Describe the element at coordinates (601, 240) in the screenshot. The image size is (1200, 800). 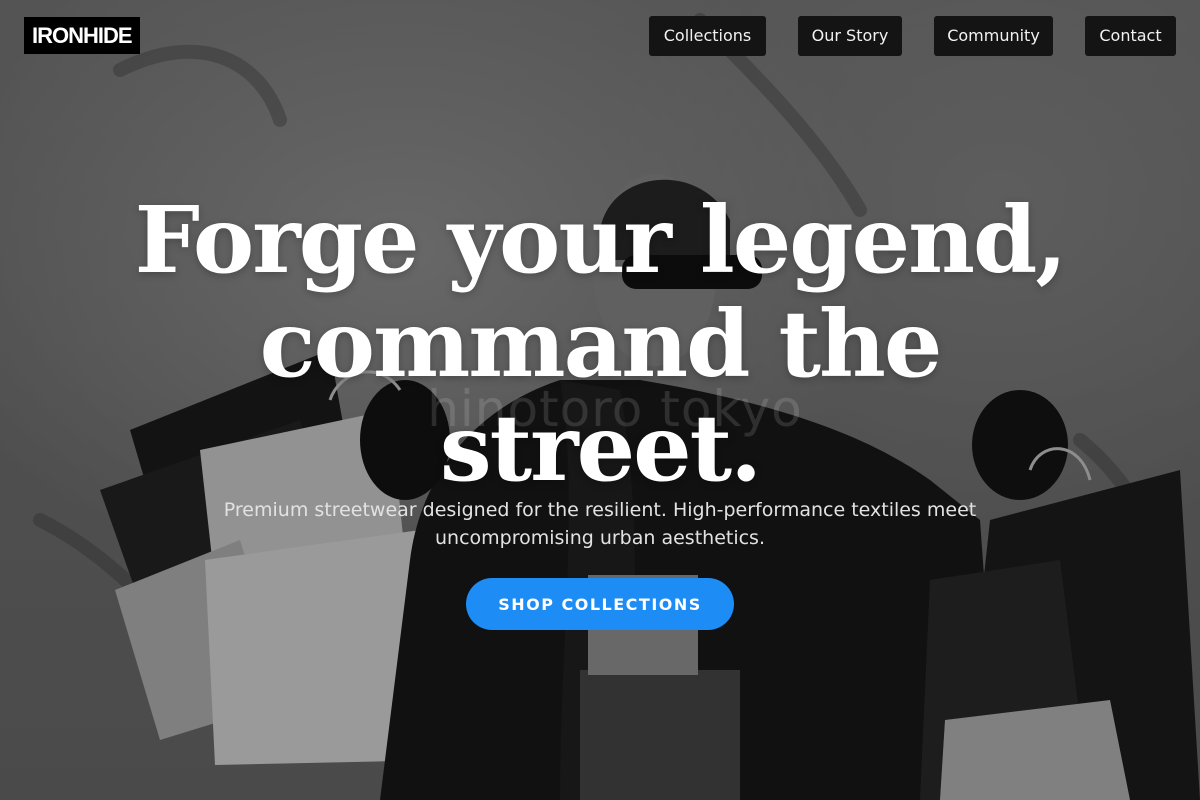
I see `headline-line-1: Forge your legend,` at that location.